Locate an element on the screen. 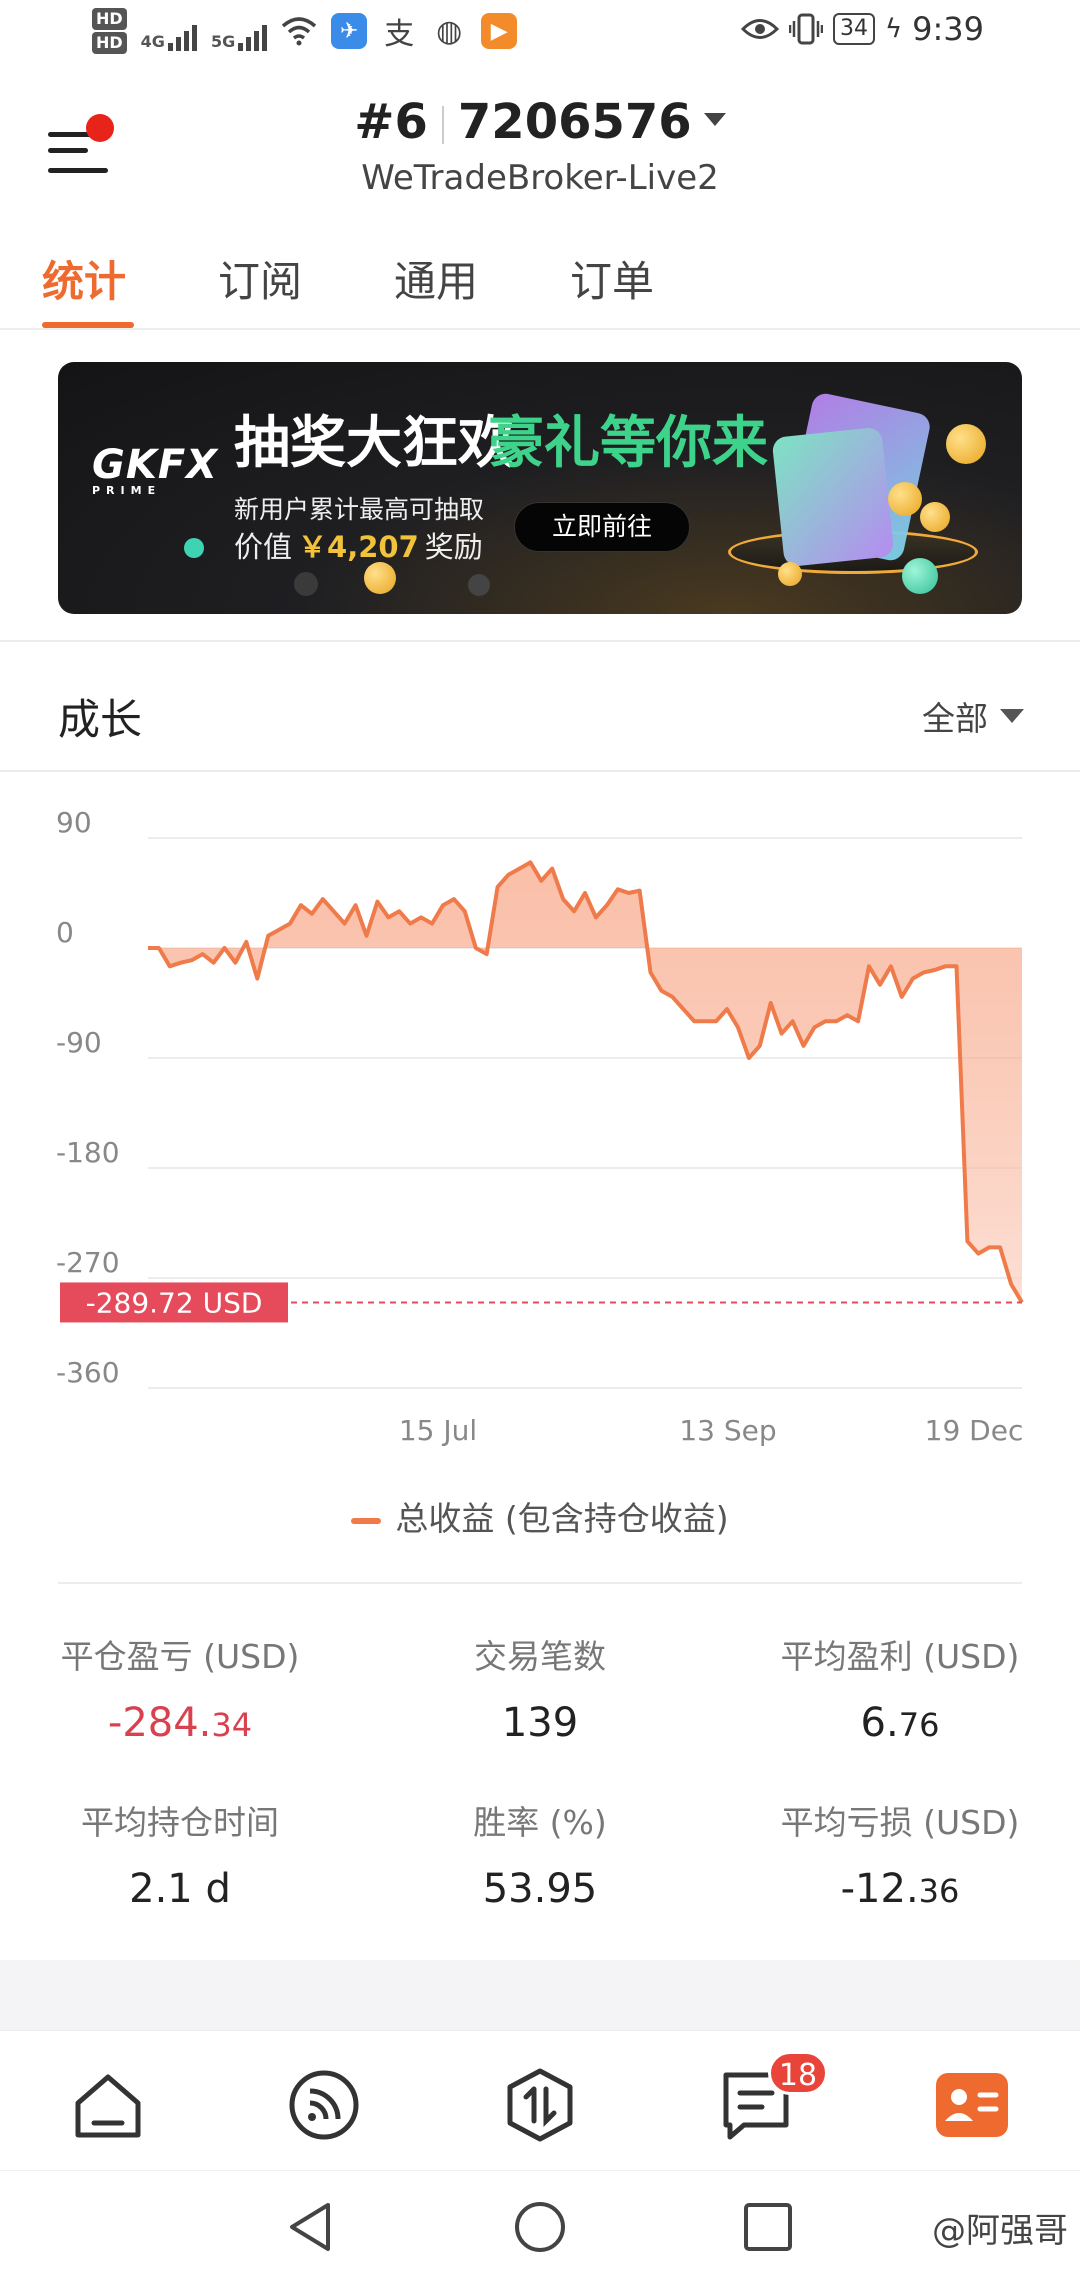  range-filter-dropdown: 全部 is located at coordinates (973, 716).